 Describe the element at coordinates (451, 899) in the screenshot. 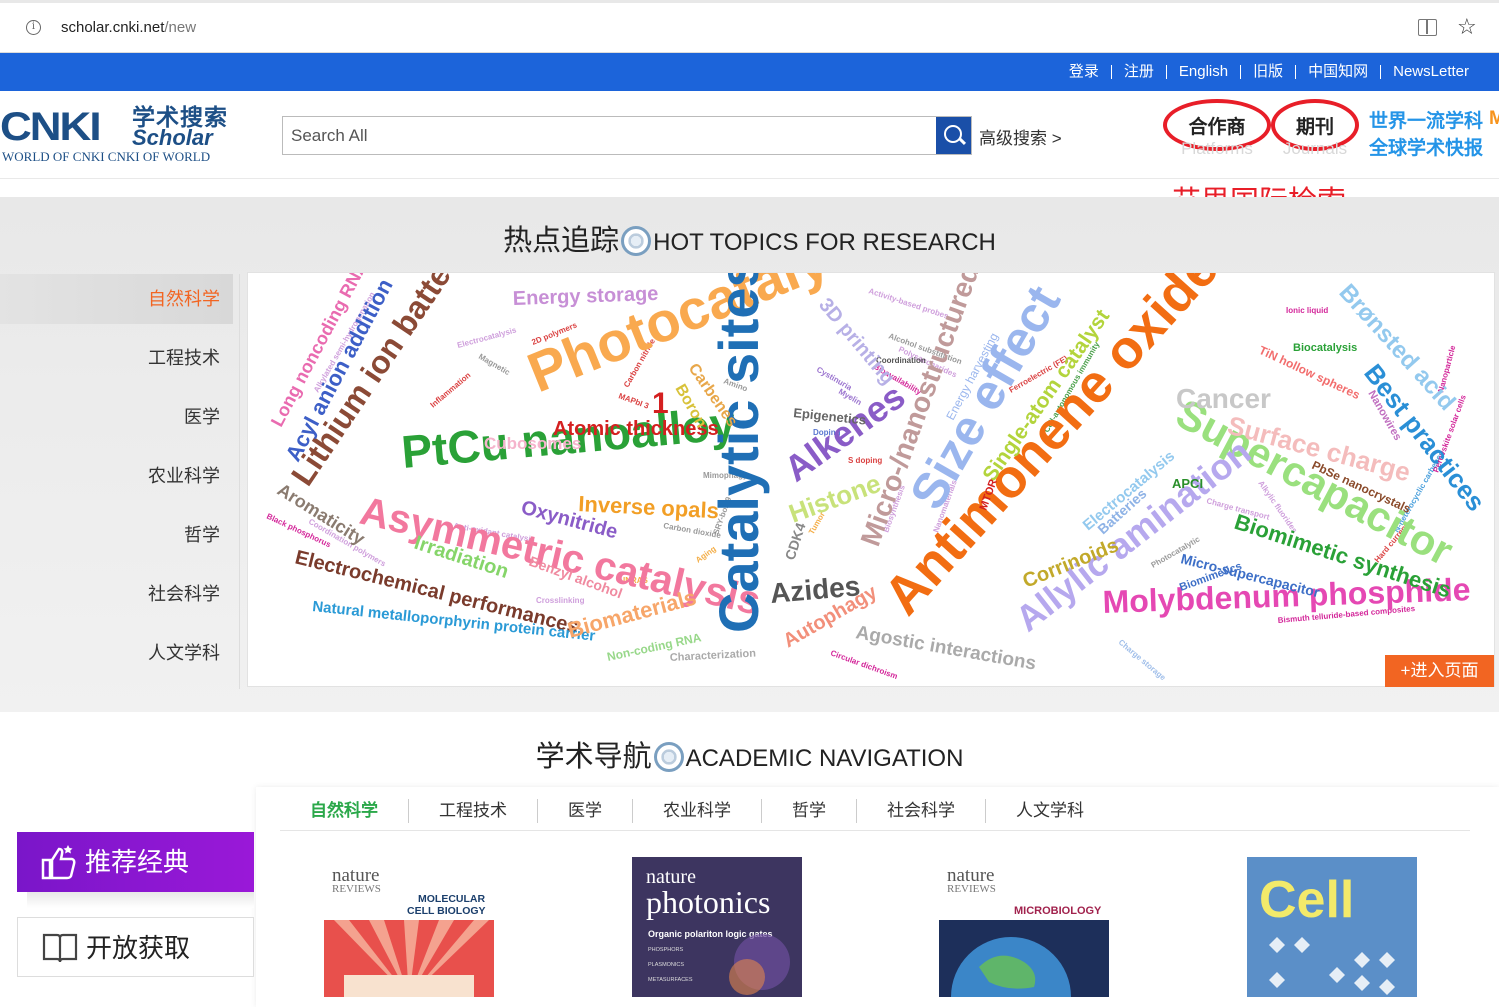

I see `cover-title-line1: MOLECULAR` at that location.